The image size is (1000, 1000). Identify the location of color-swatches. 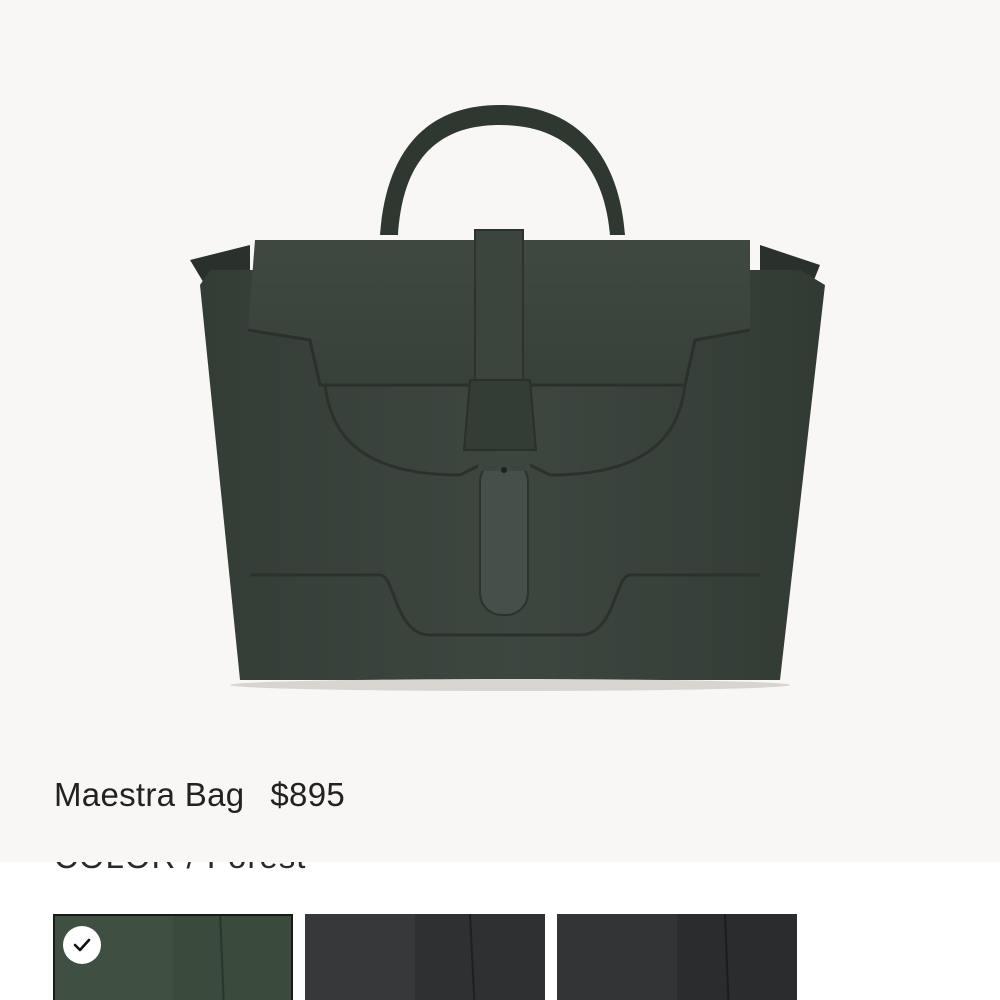
(425, 957).